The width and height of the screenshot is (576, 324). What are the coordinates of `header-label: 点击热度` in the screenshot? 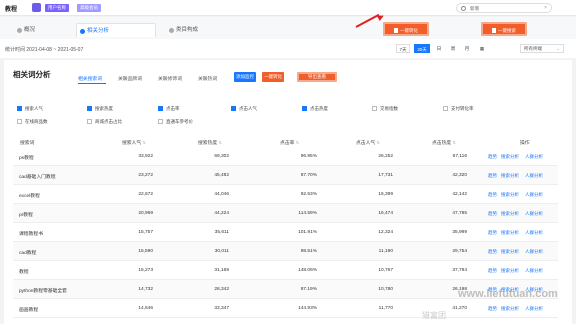 It's located at (442, 143).